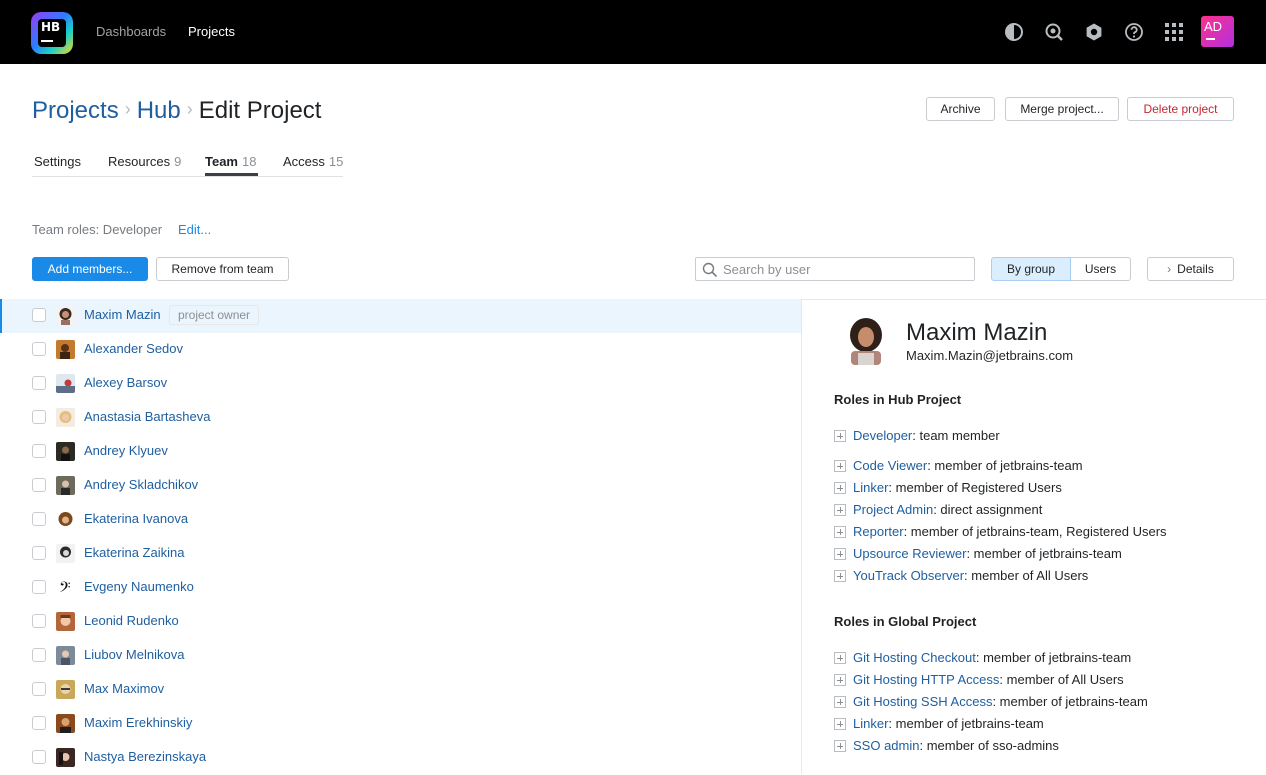  Describe the element at coordinates (958, 465) in the screenshot. I see `role-item: Code Viewer: member of jetbrains-team` at that location.